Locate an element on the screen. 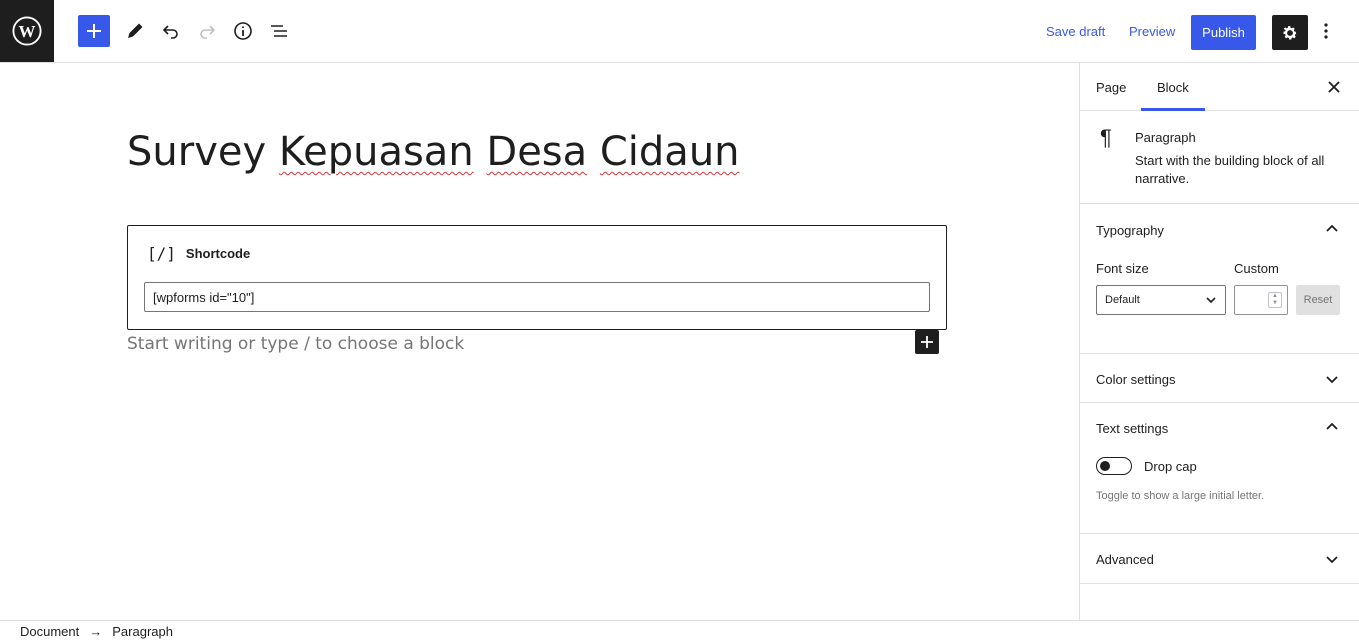  shortcode-input: [wpforms id="10"] is located at coordinates (537, 297).